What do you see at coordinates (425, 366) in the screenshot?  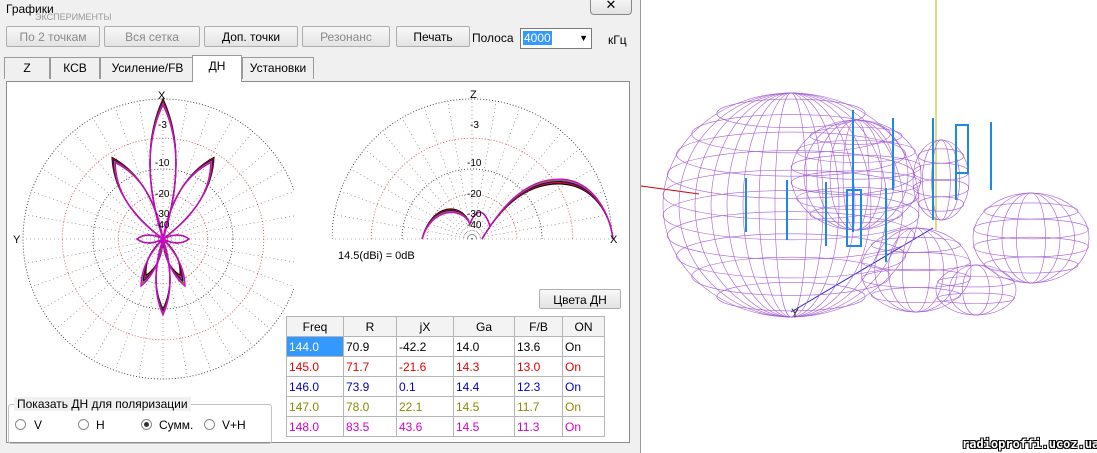 I see `cell-jx: -21.6` at bounding box center [425, 366].